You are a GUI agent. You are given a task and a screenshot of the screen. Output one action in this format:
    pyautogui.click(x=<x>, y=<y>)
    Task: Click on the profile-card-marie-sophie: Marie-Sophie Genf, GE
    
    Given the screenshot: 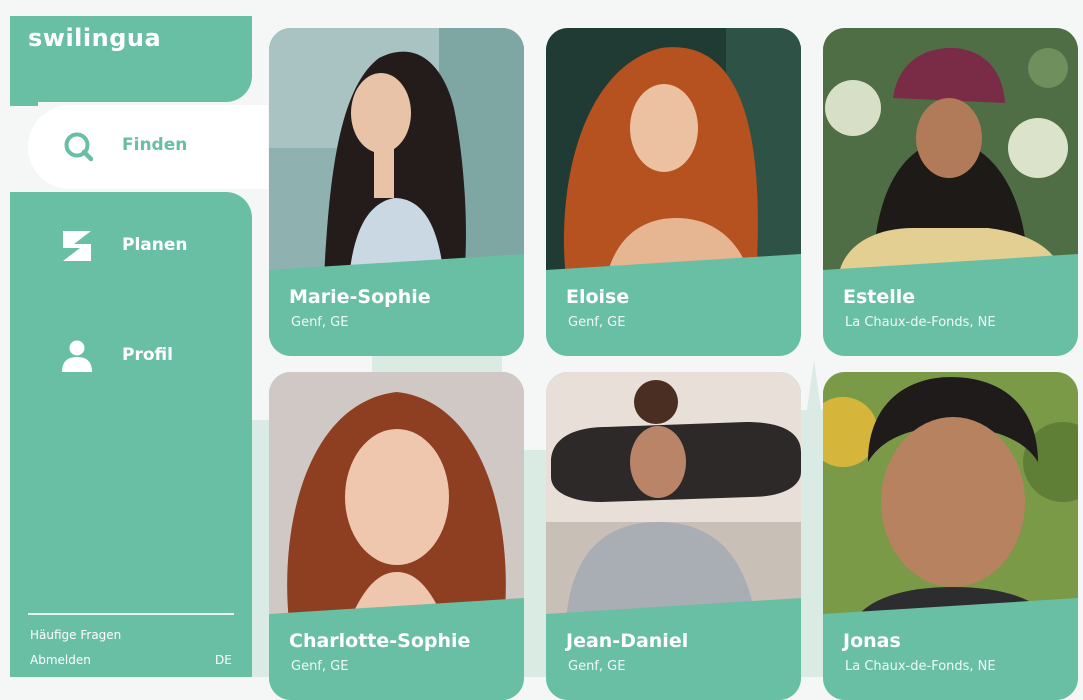 What is the action you would take?
    pyautogui.click(x=396, y=192)
    